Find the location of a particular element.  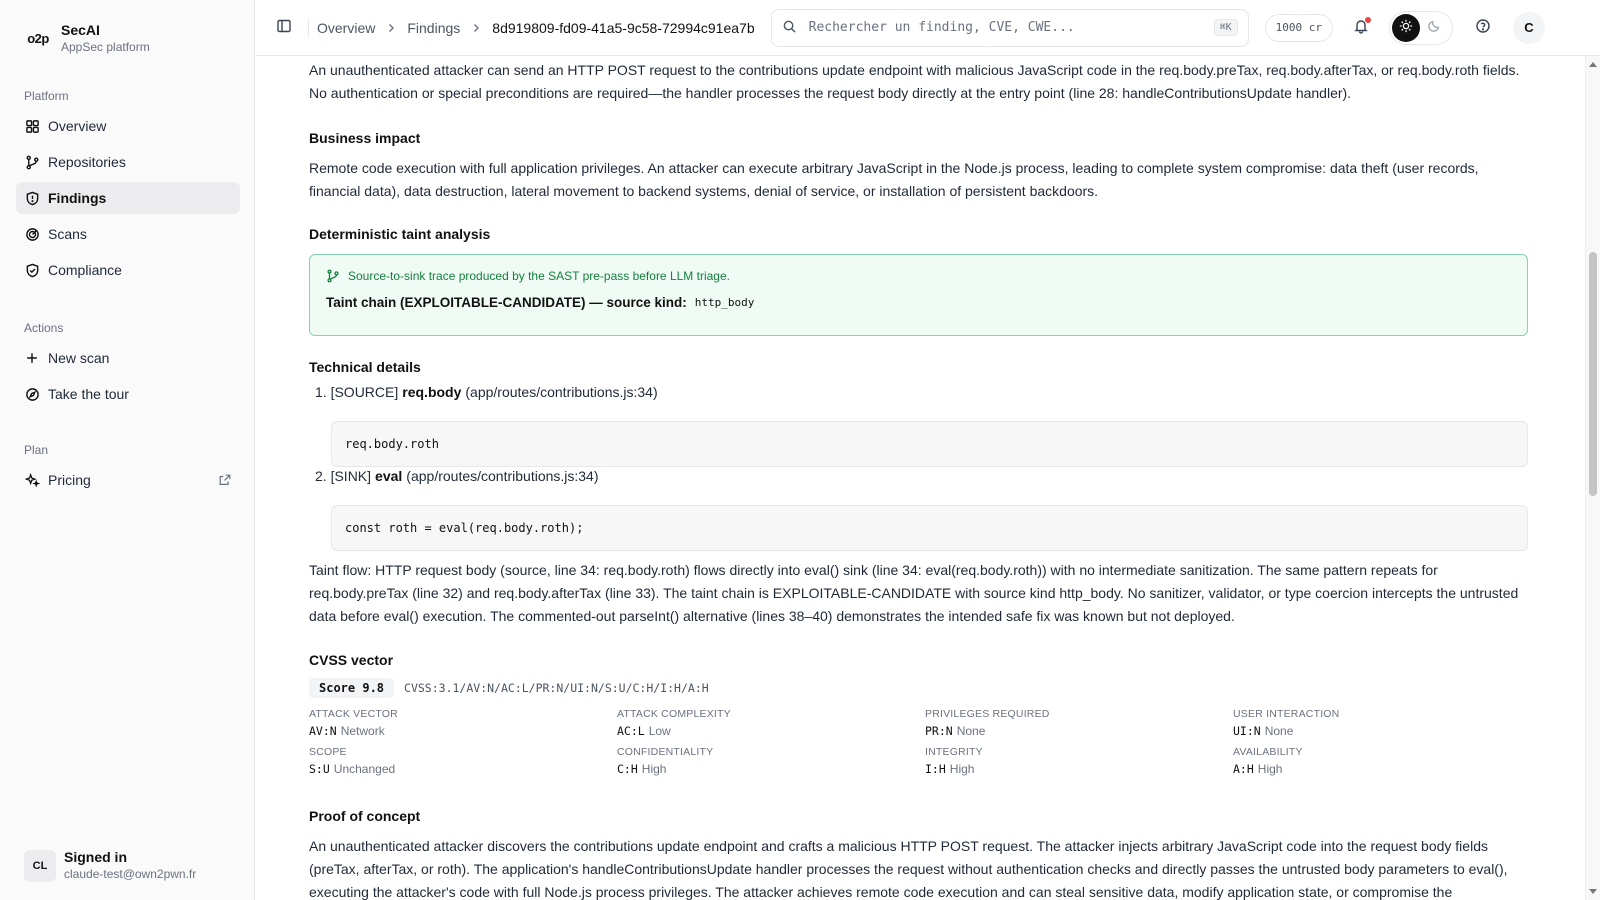

sidebar-item-take-tour: Take the tour is located at coordinates (128, 394).